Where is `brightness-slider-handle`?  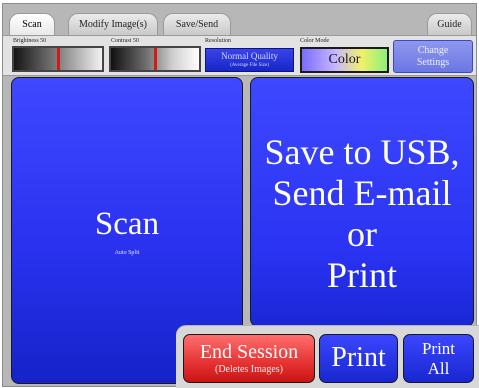 brightness-slider-handle is located at coordinates (58, 59).